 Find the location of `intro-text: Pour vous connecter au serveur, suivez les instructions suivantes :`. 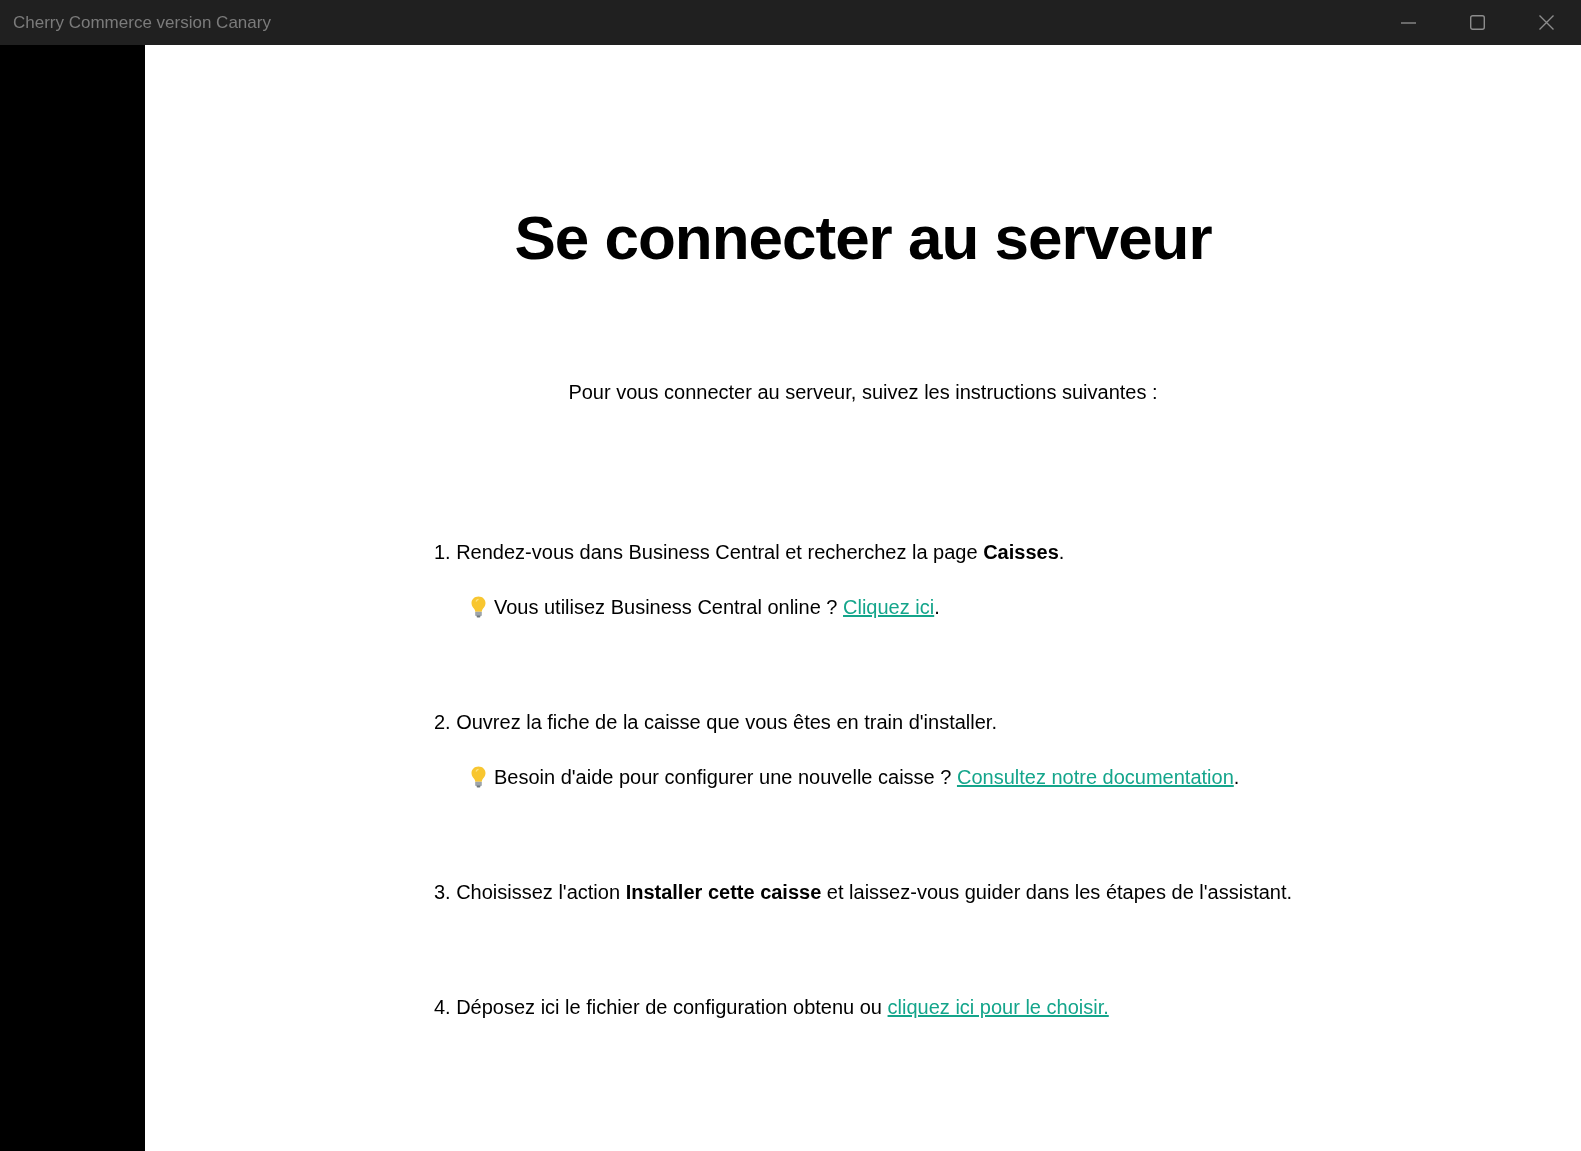

intro-text: Pour vous connecter au serveur, suivez les instructions suivantes : is located at coordinates (863, 392).